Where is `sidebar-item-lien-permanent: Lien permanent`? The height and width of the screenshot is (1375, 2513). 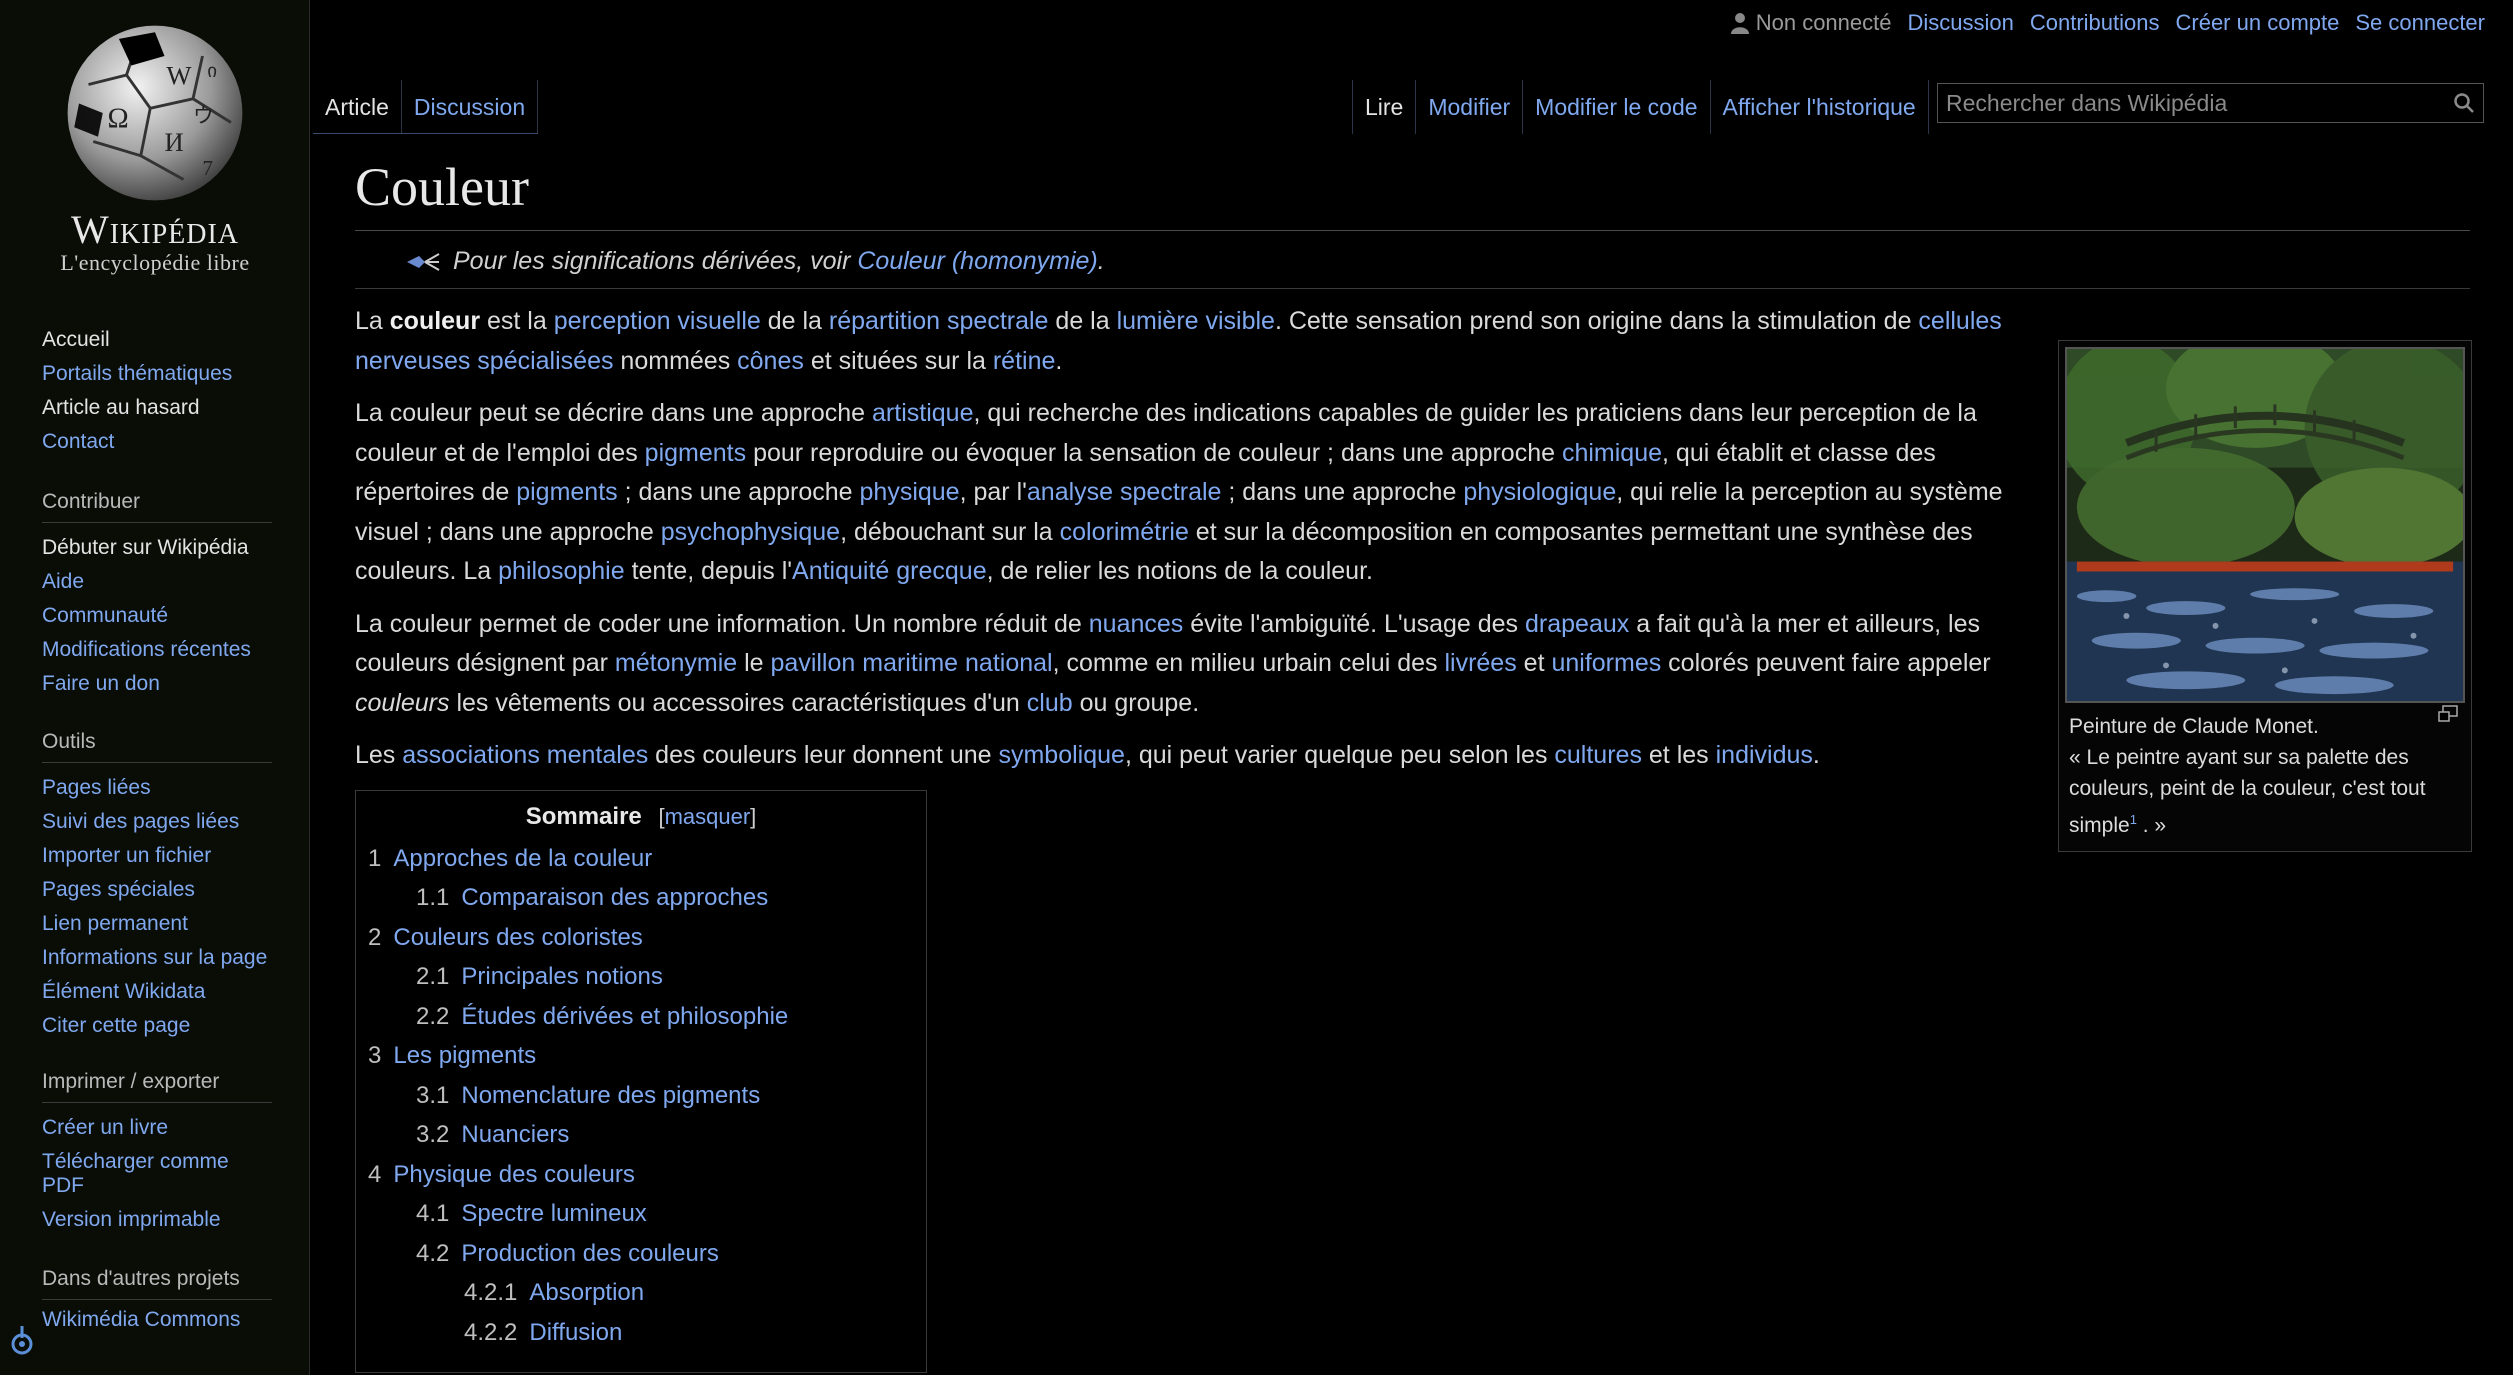 sidebar-item-lien-permanent: Lien permanent is located at coordinates (157, 924).